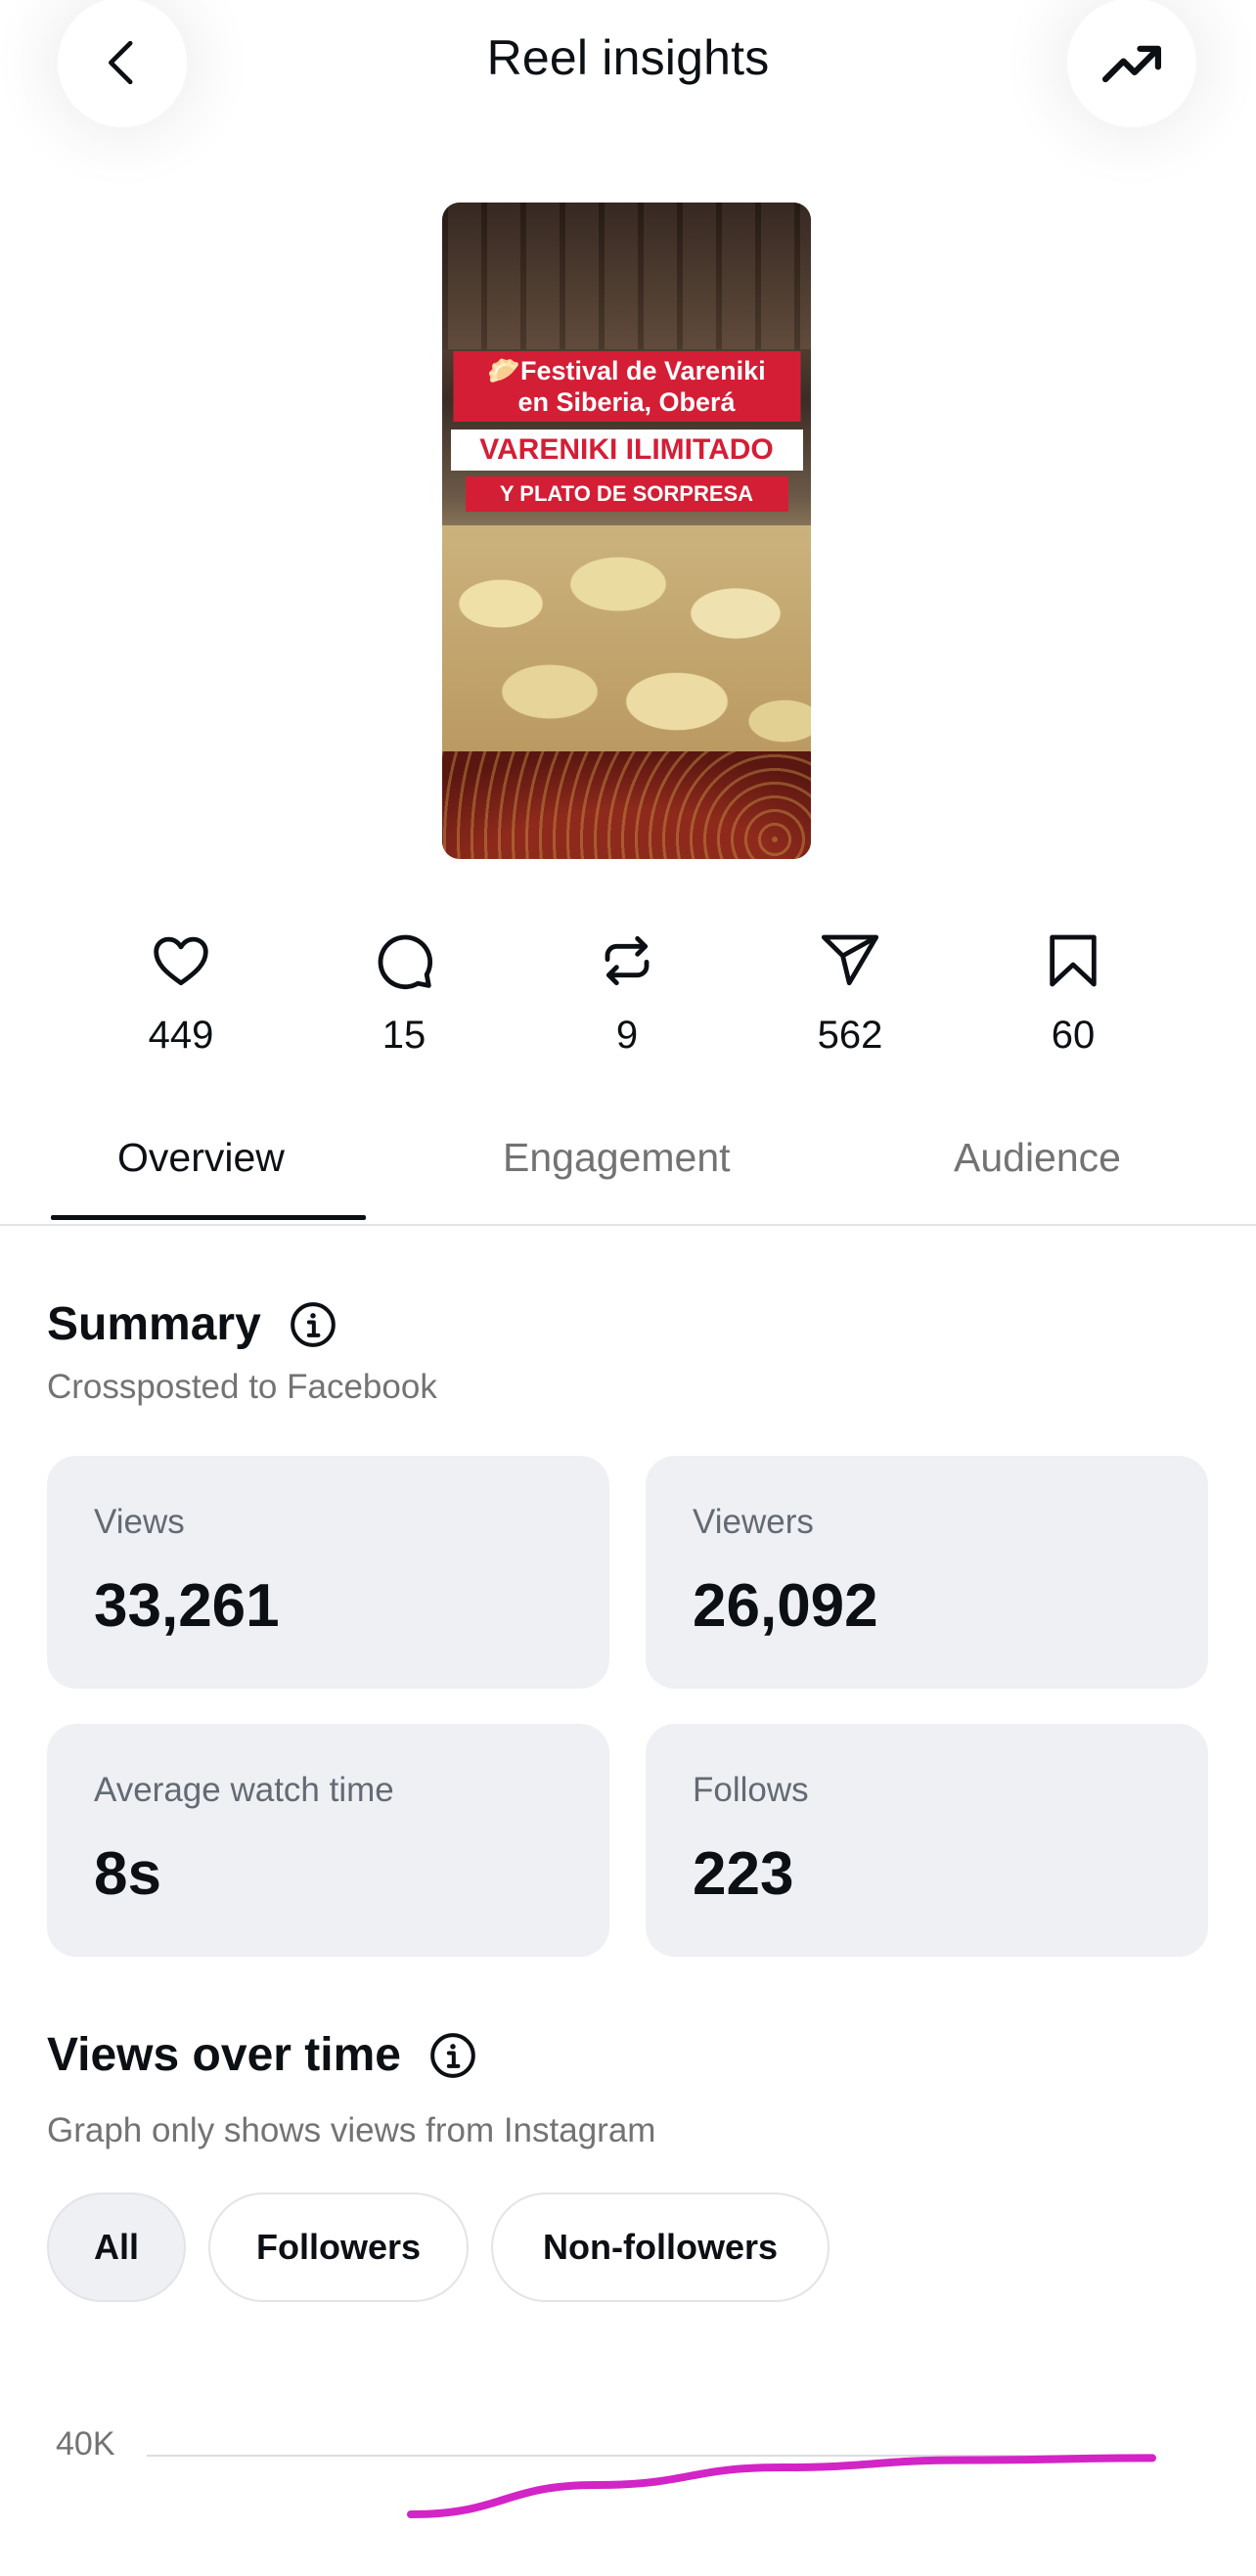 The width and height of the screenshot is (1256, 2576). I want to click on likes-stat: 449, so click(181, 993).